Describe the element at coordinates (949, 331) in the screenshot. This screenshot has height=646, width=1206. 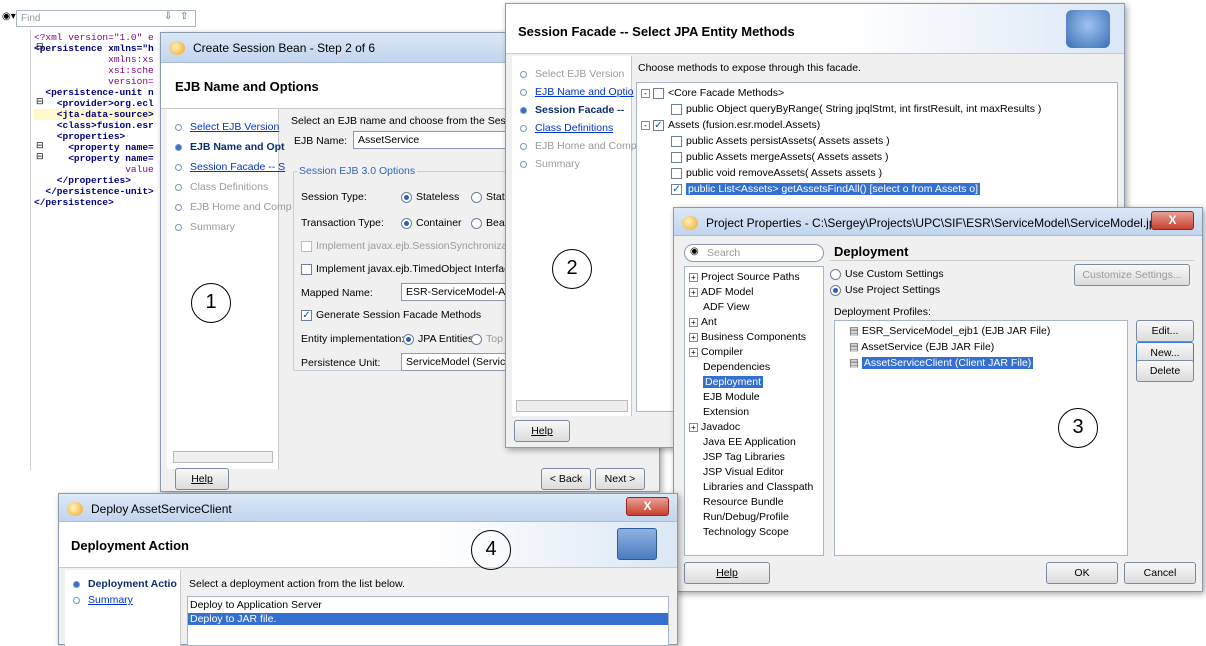
I see `profile-item: ▤ ESR_ServiceModel_ejb1 (EJB JAR File)` at that location.